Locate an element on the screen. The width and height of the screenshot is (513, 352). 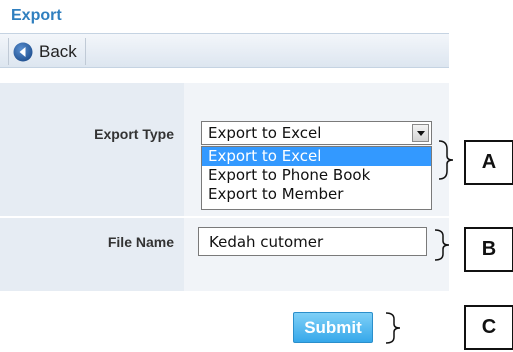
export-type-selected-value: Export to Excel is located at coordinates (265, 133).